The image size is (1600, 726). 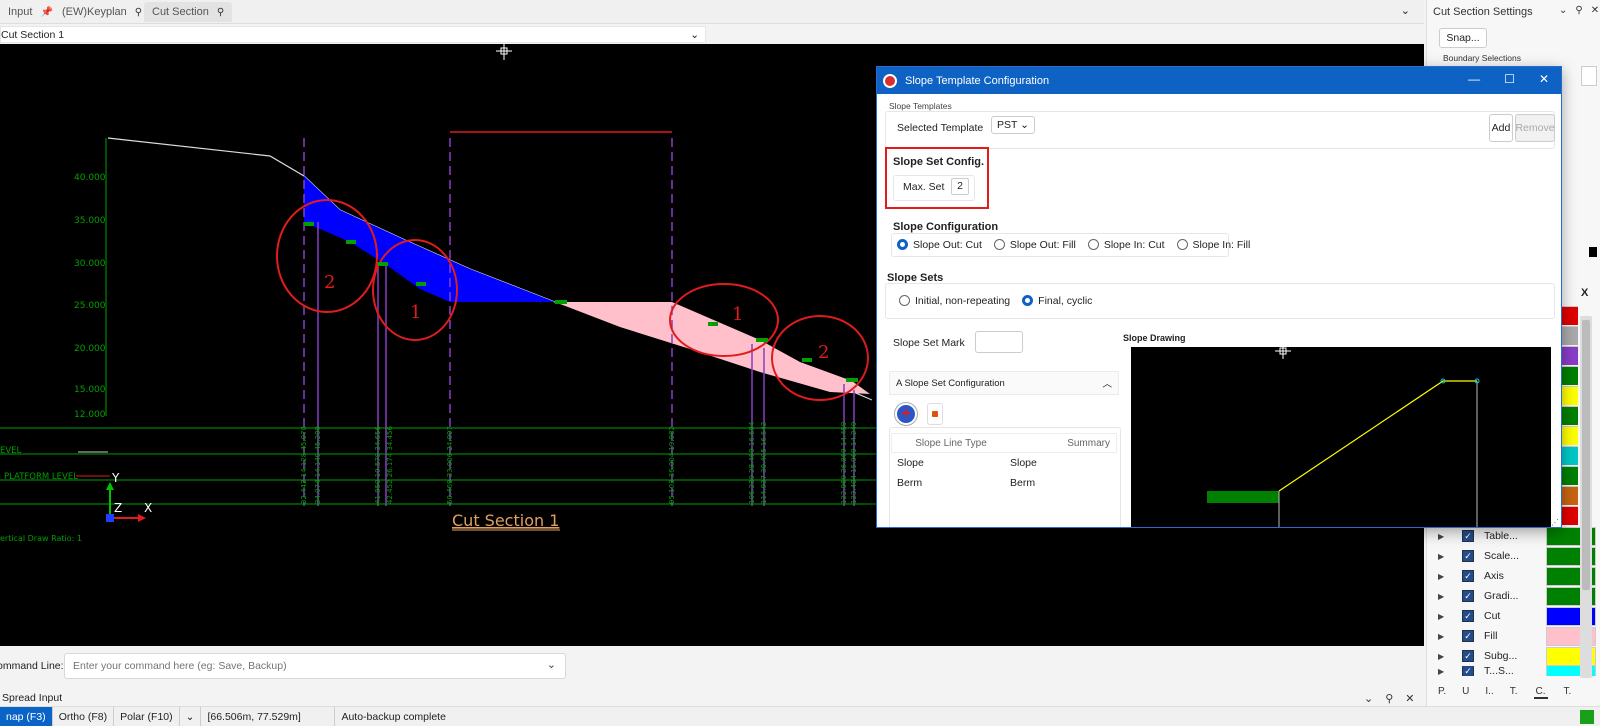 I want to click on ortho-toggle: Ortho (F8), so click(x=84, y=716).